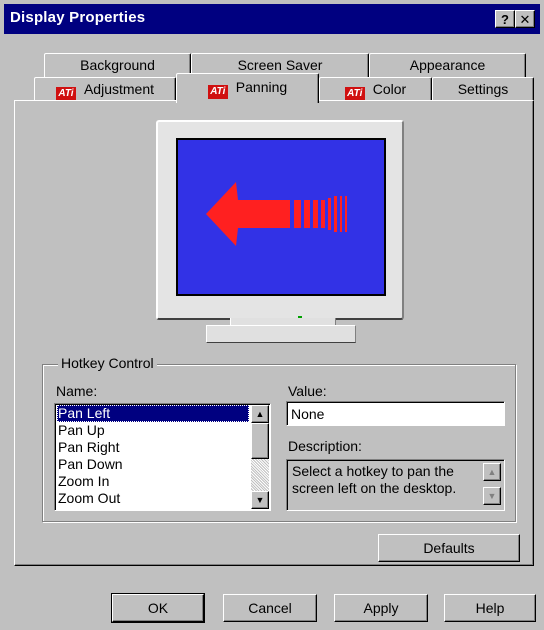 This screenshot has height=630, width=544. Describe the element at coordinates (272, 19) in the screenshot. I see `title-bar: Display Properties ? ✕` at that location.